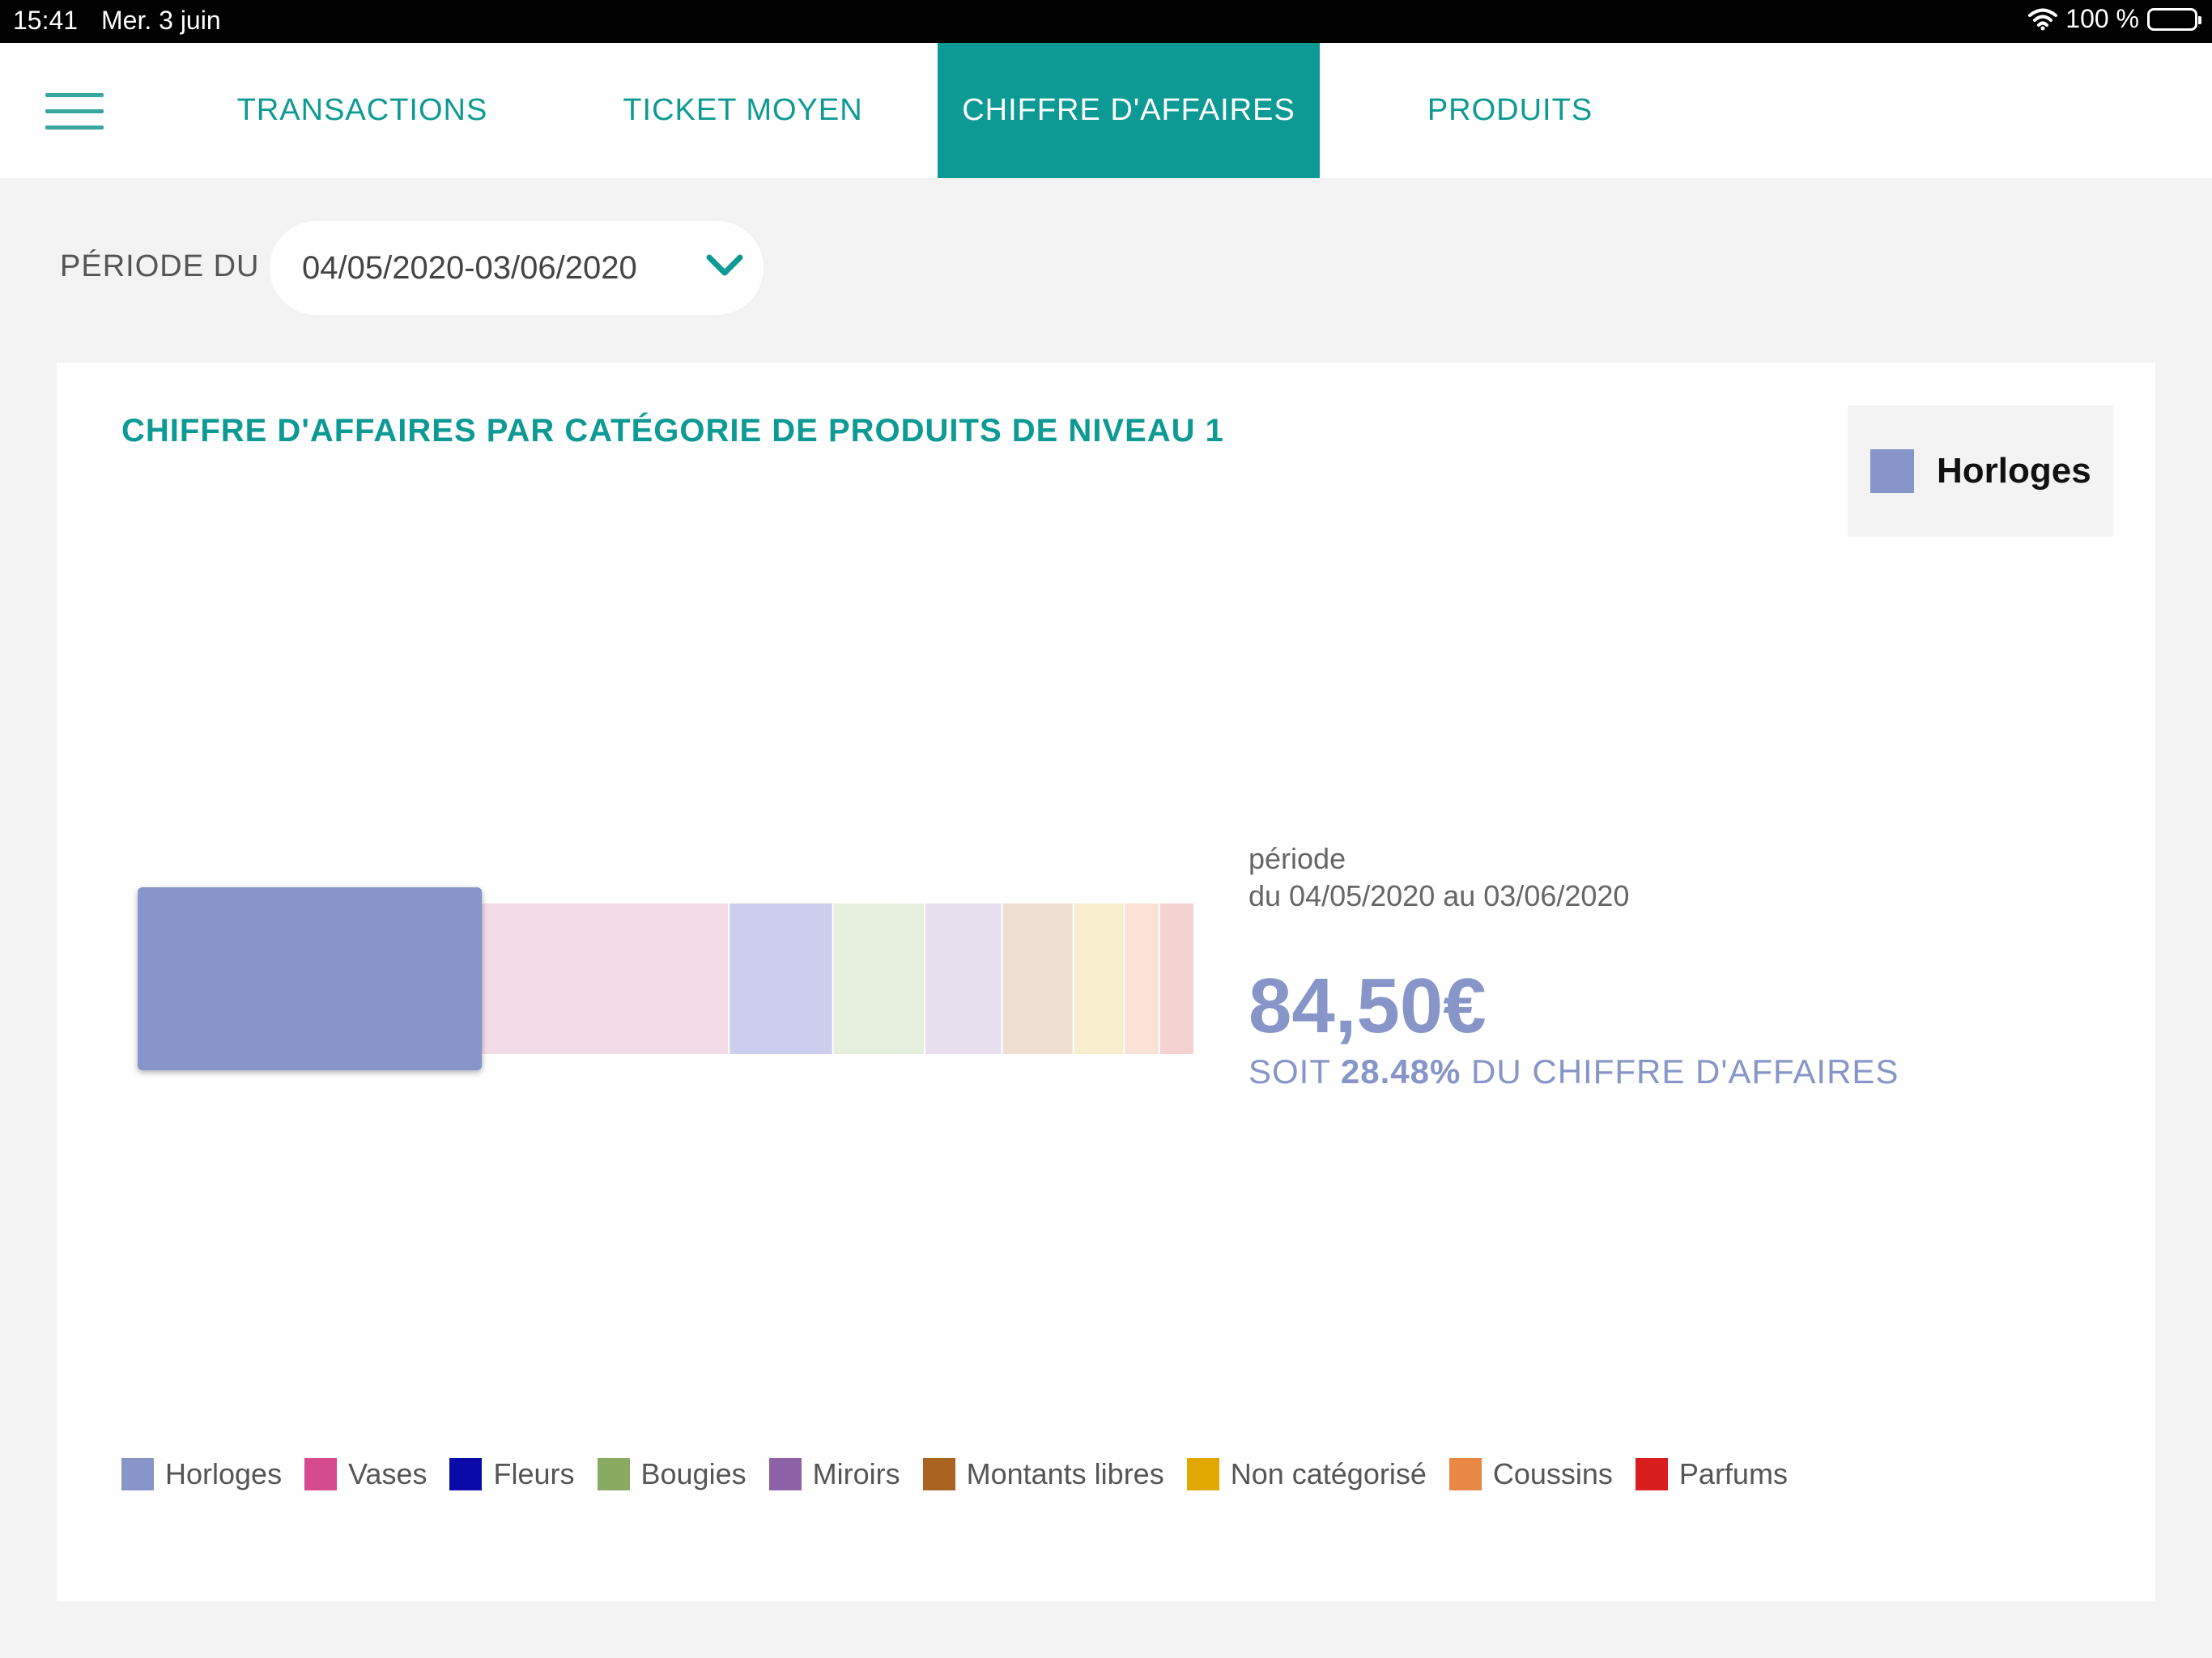  What do you see at coordinates (75, 111) in the screenshot?
I see `menu-icon` at bounding box center [75, 111].